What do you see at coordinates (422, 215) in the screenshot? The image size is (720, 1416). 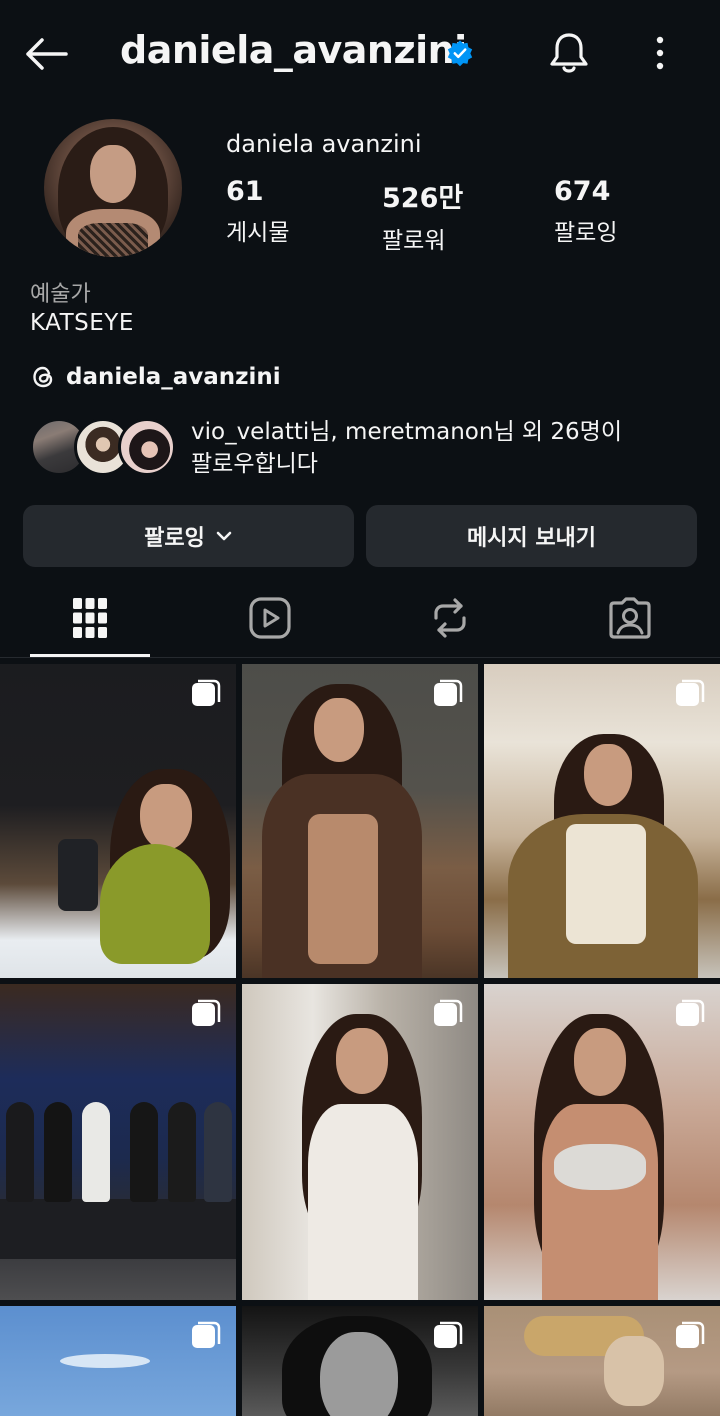 I see `followers-count-stat: 526만 팔로워` at bounding box center [422, 215].